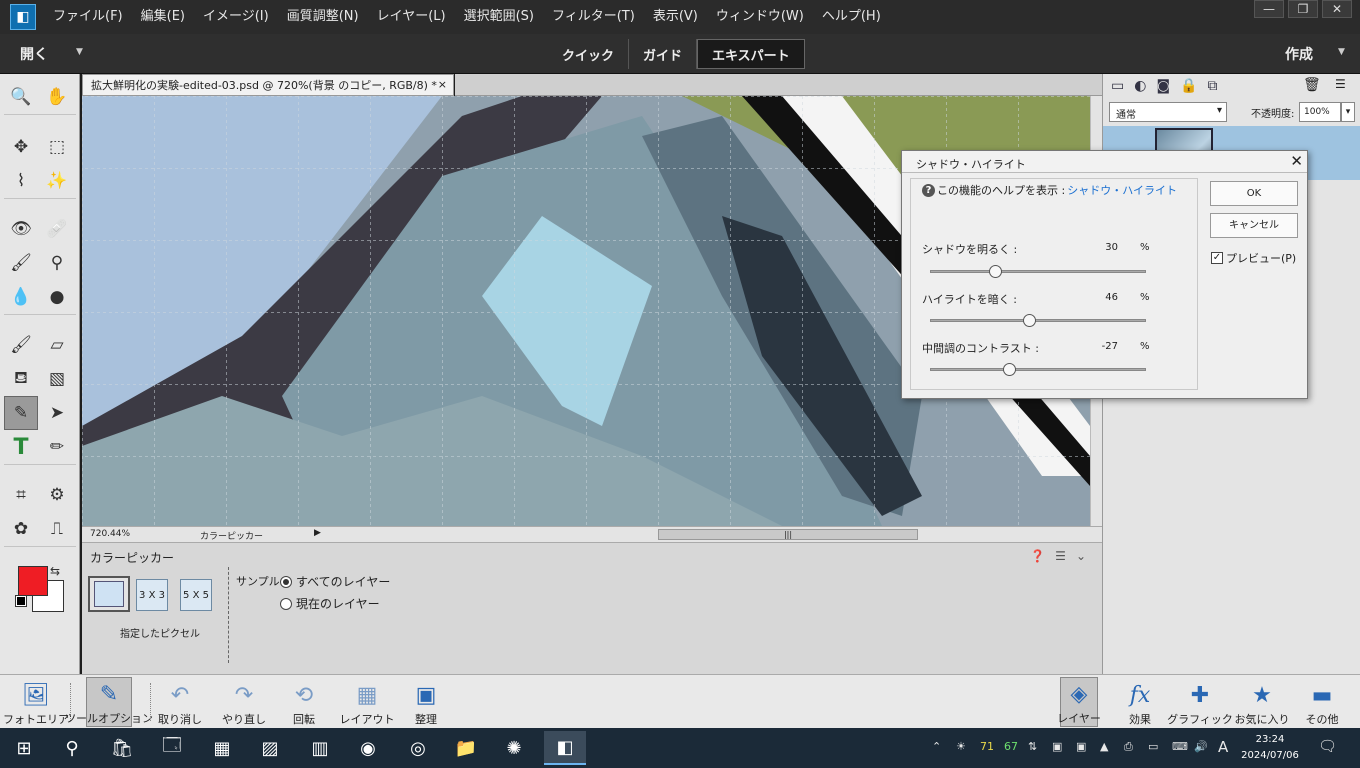 This screenshot has width=1360, height=768. What do you see at coordinates (936, 746) in the screenshot?
I see `show-hidden-icons-icon: ⌃` at bounding box center [936, 746].